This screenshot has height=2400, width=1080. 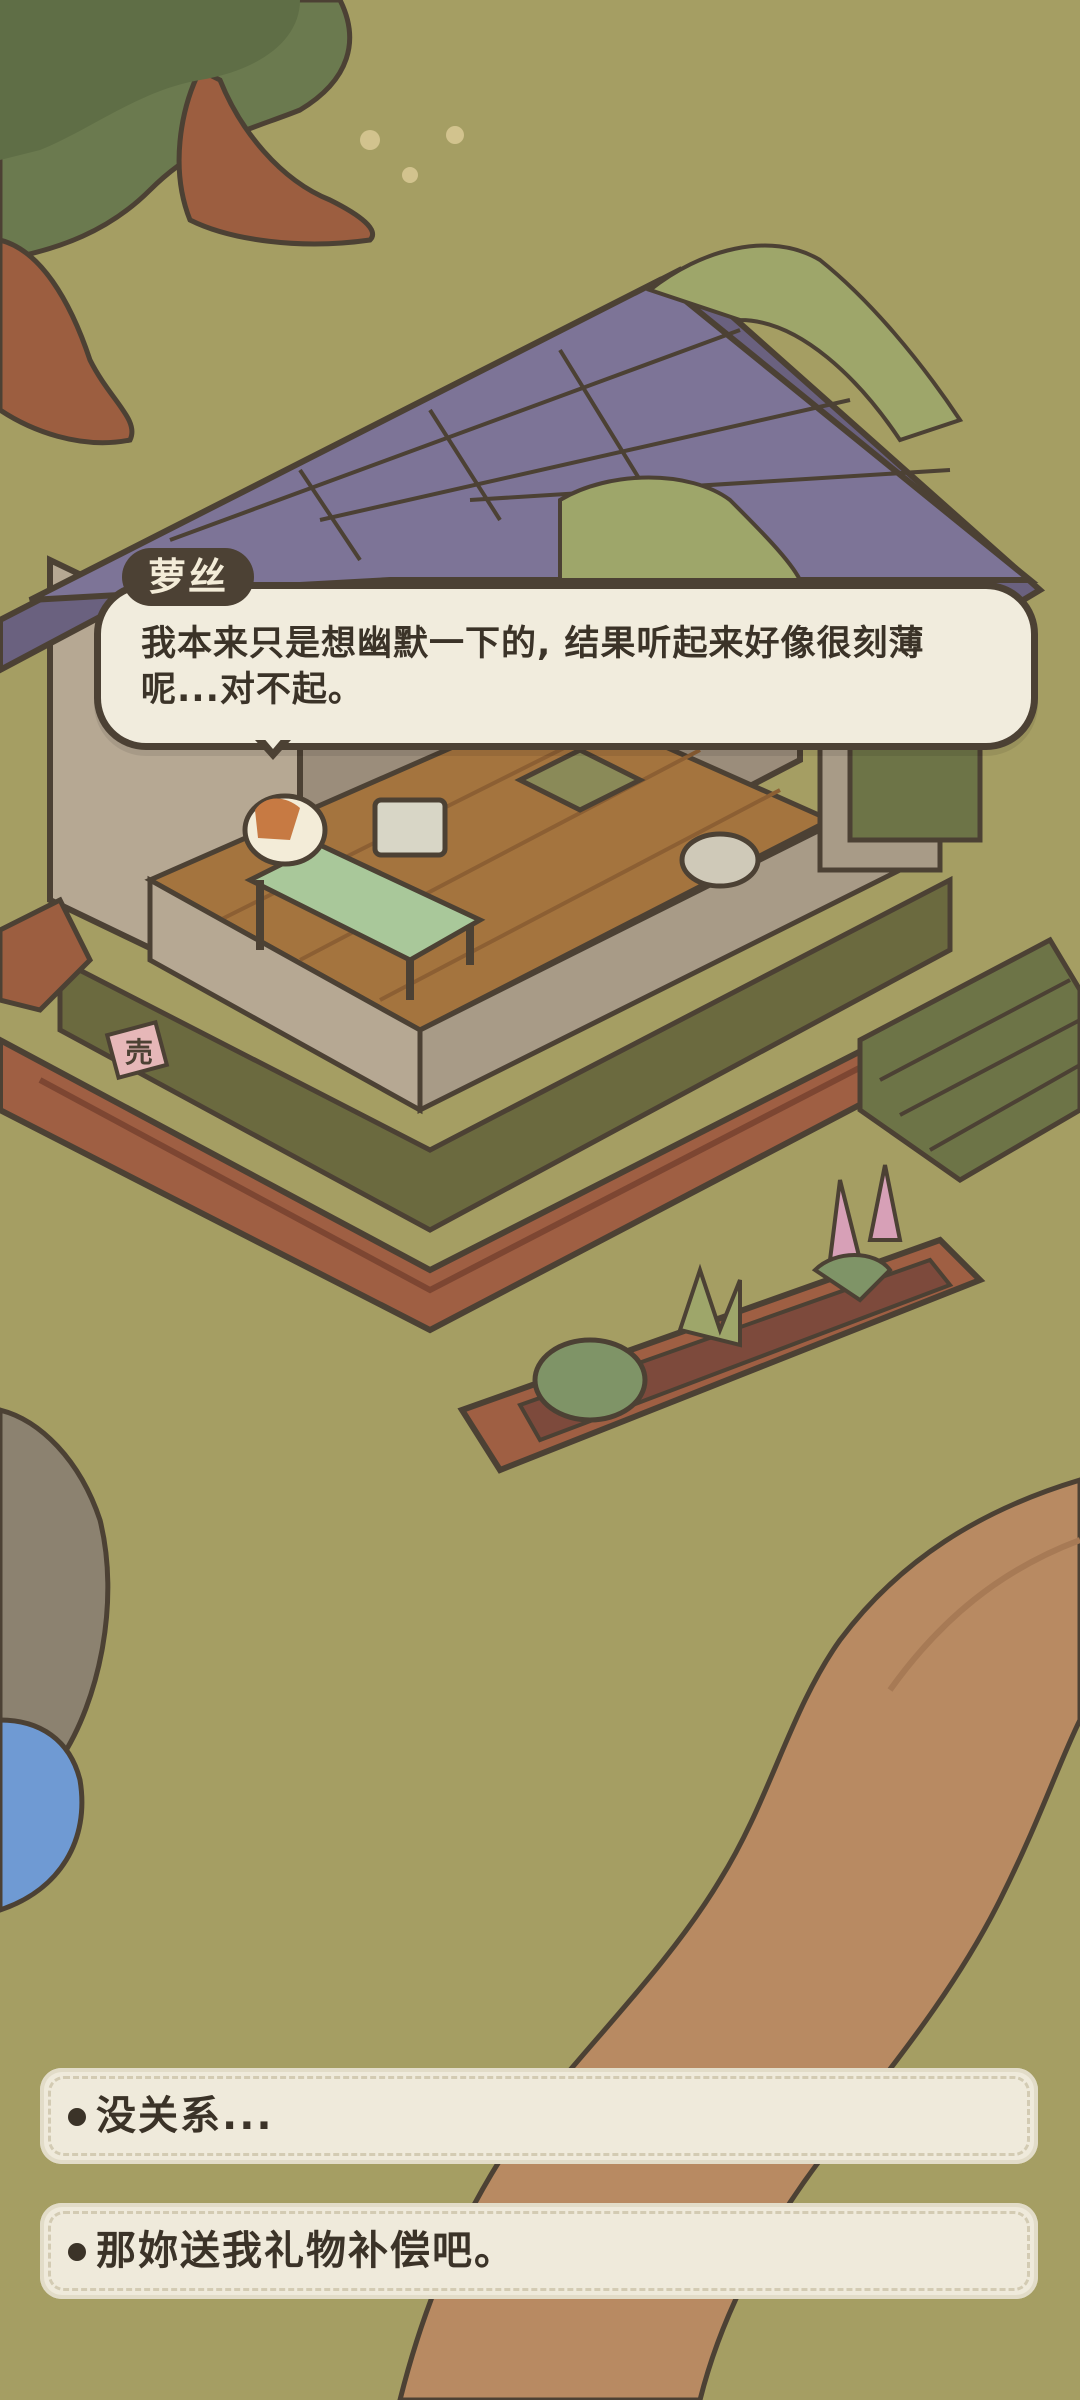 What do you see at coordinates (581, 667) in the screenshot?
I see `dialogue-text: 我本来只是想幽默一下的, 结果听起来好像很刻薄 呢...对不起。` at bounding box center [581, 667].